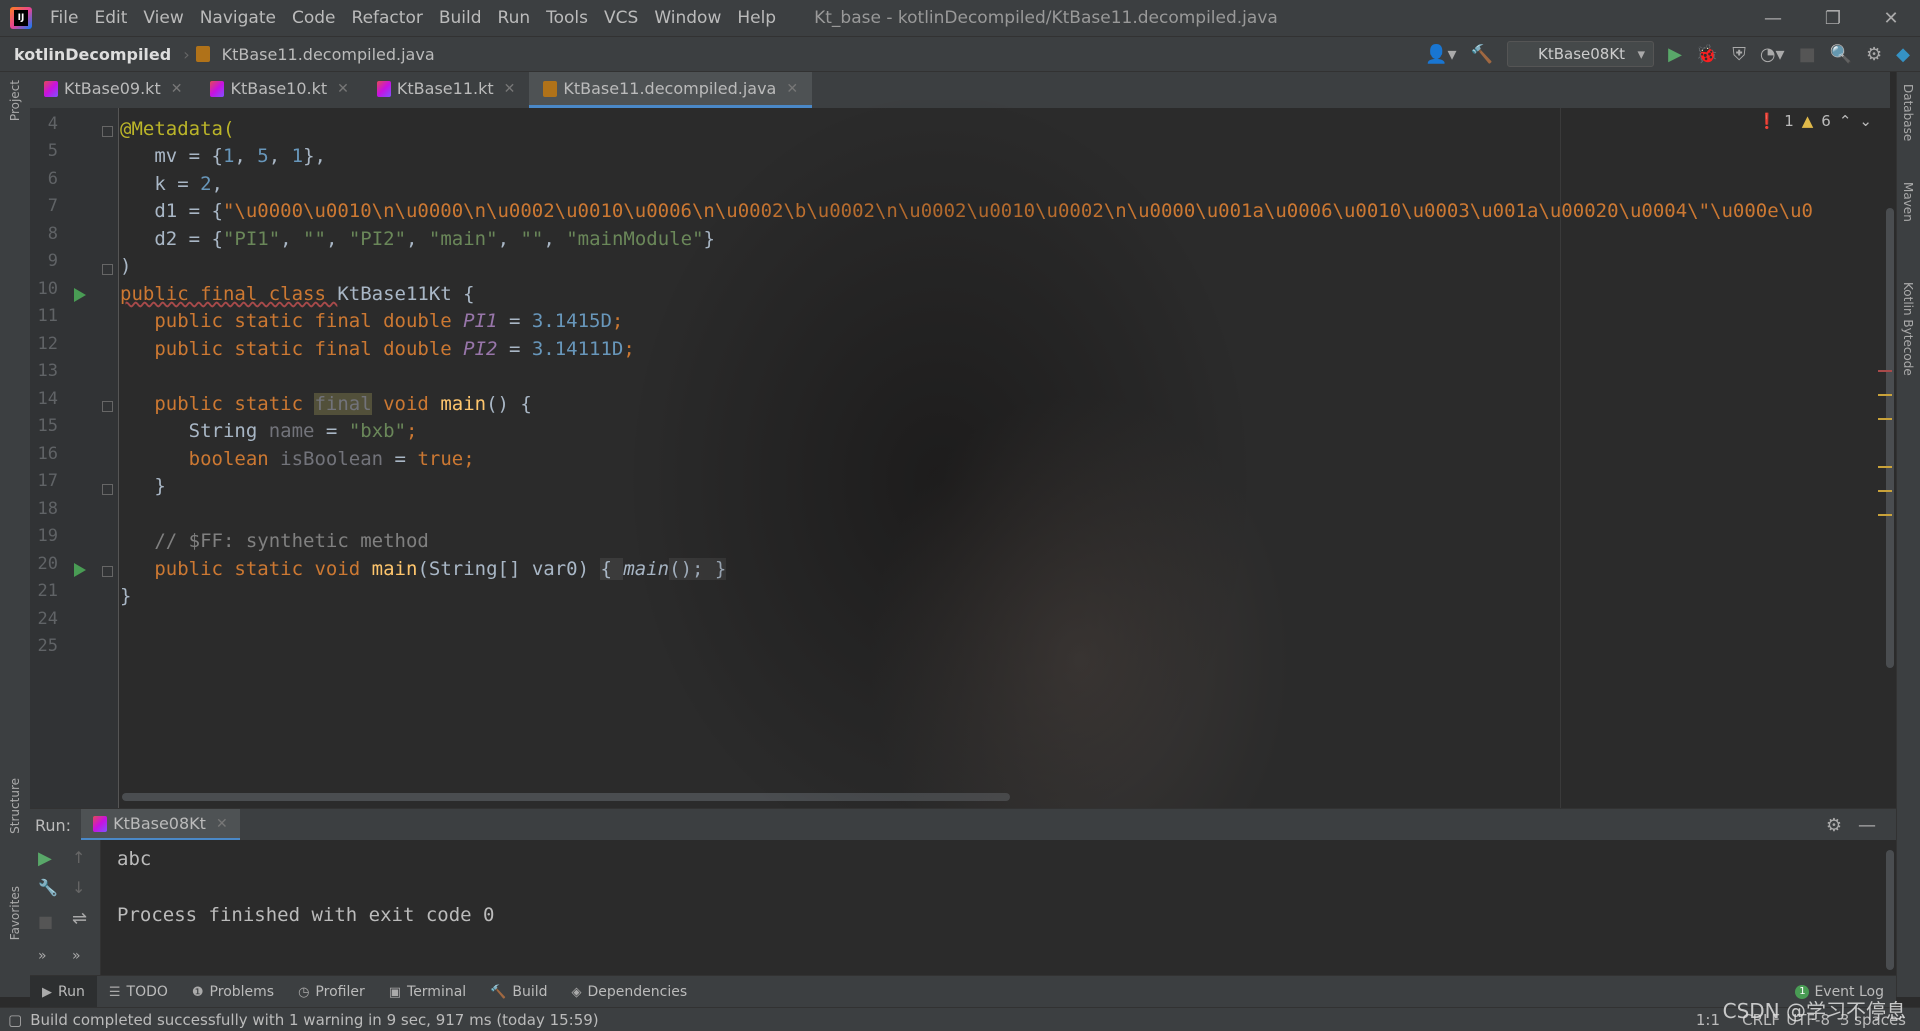  I want to click on rerun-icon: ▶, so click(45, 858).